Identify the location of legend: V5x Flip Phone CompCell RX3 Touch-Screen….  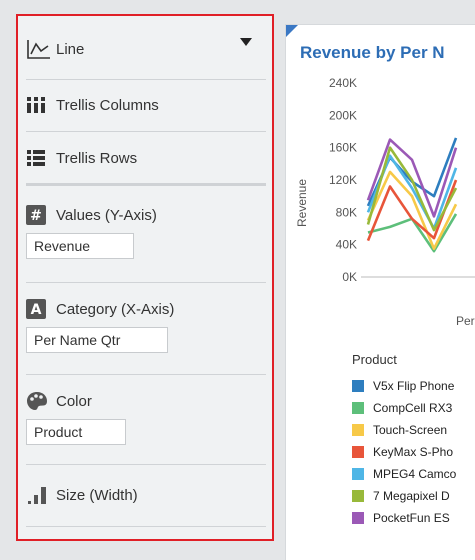
(404, 452).